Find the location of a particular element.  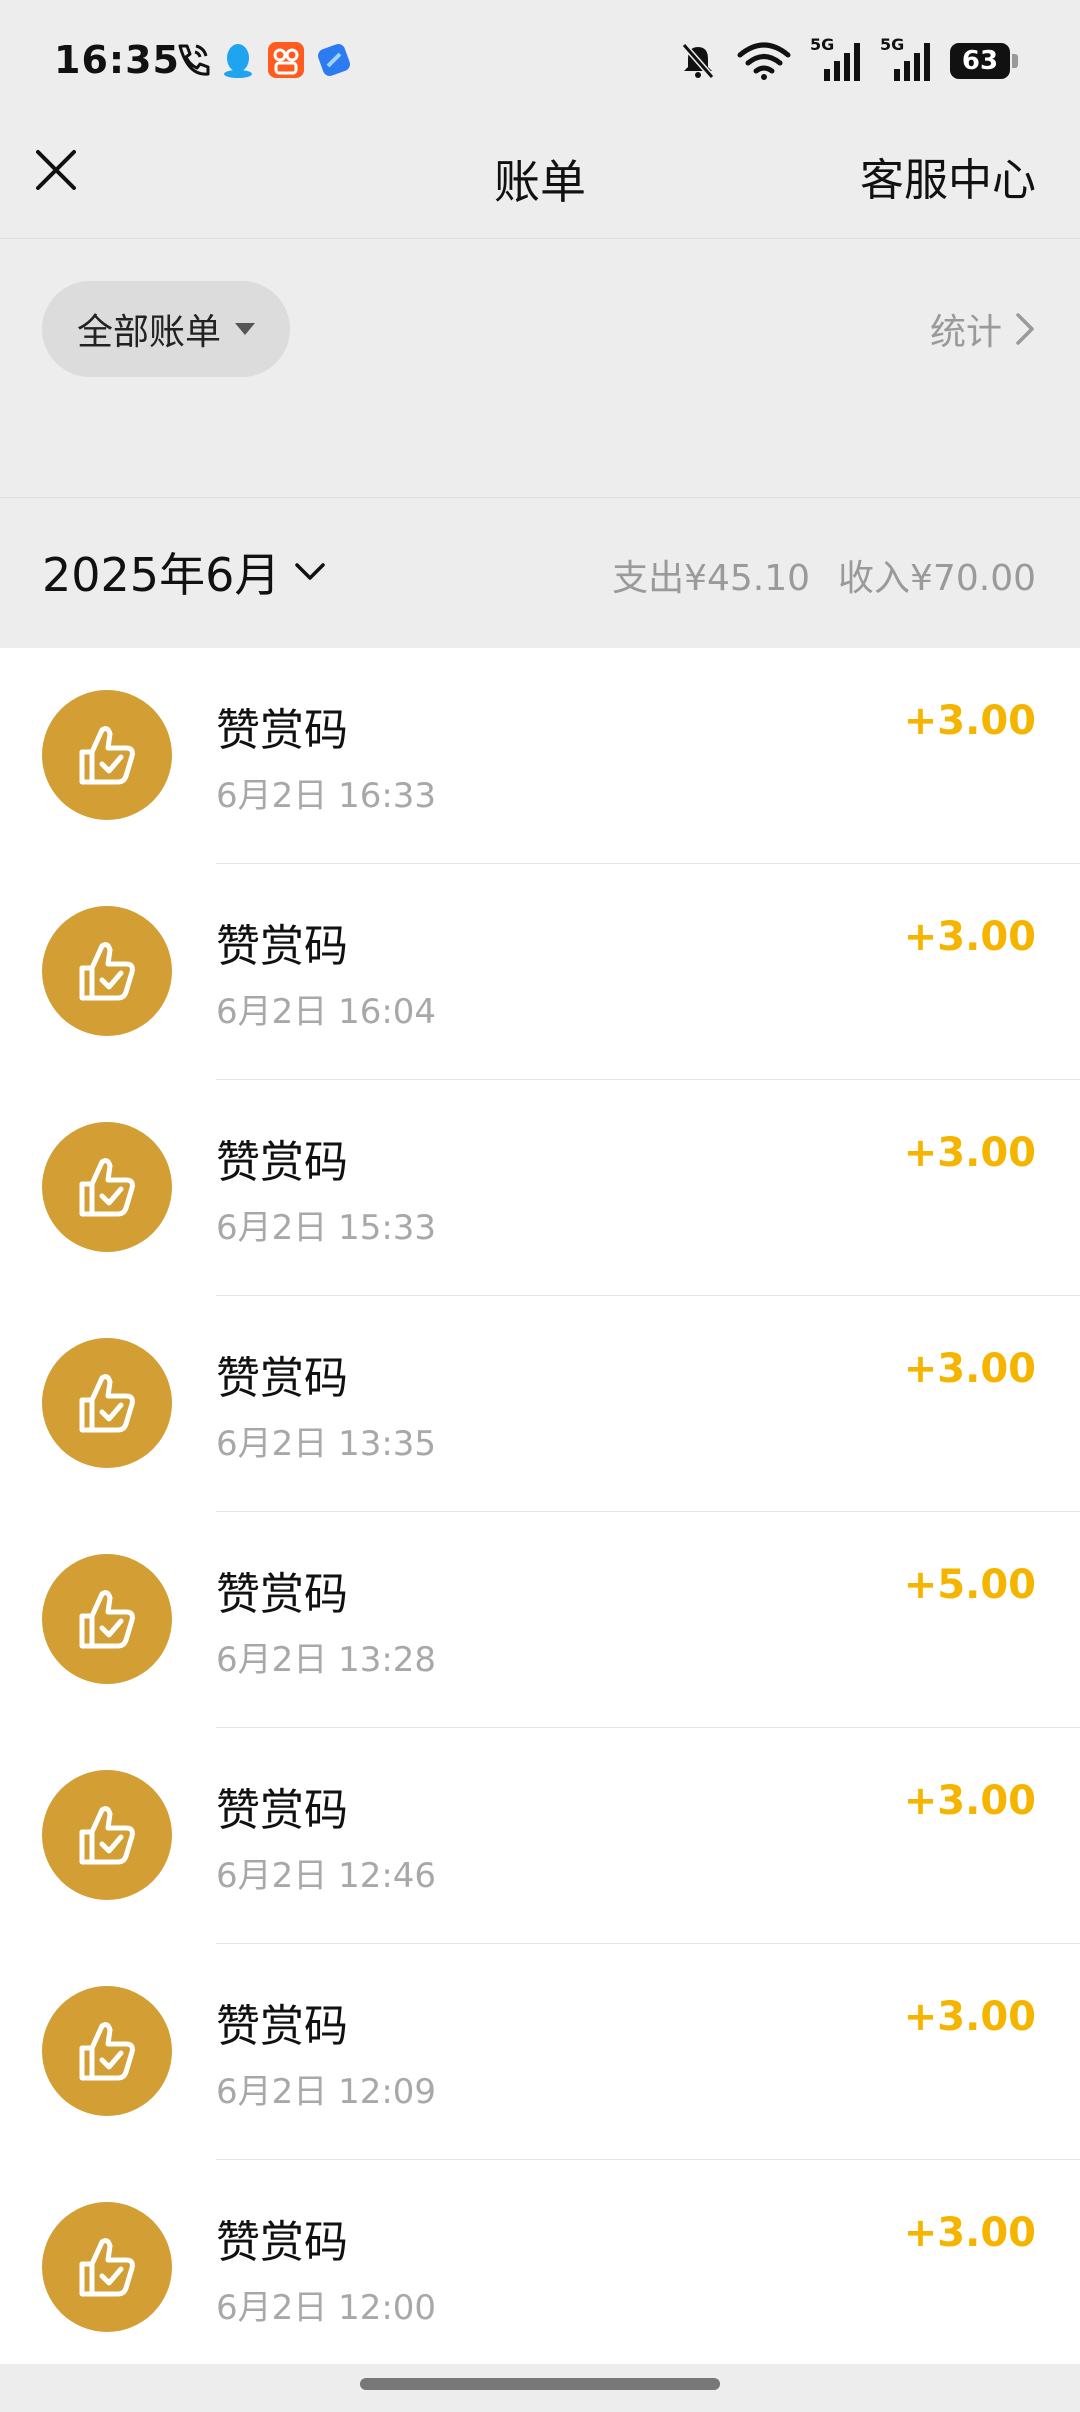

status-bar: 16:35 5G 5G 63 is located at coordinates (540, 60).